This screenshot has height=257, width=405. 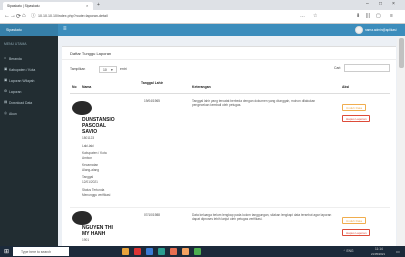 What do you see at coordinates (29, 58) in the screenshot?
I see `sidebar-item-beranda: ⌂ Beranda` at bounding box center [29, 58].